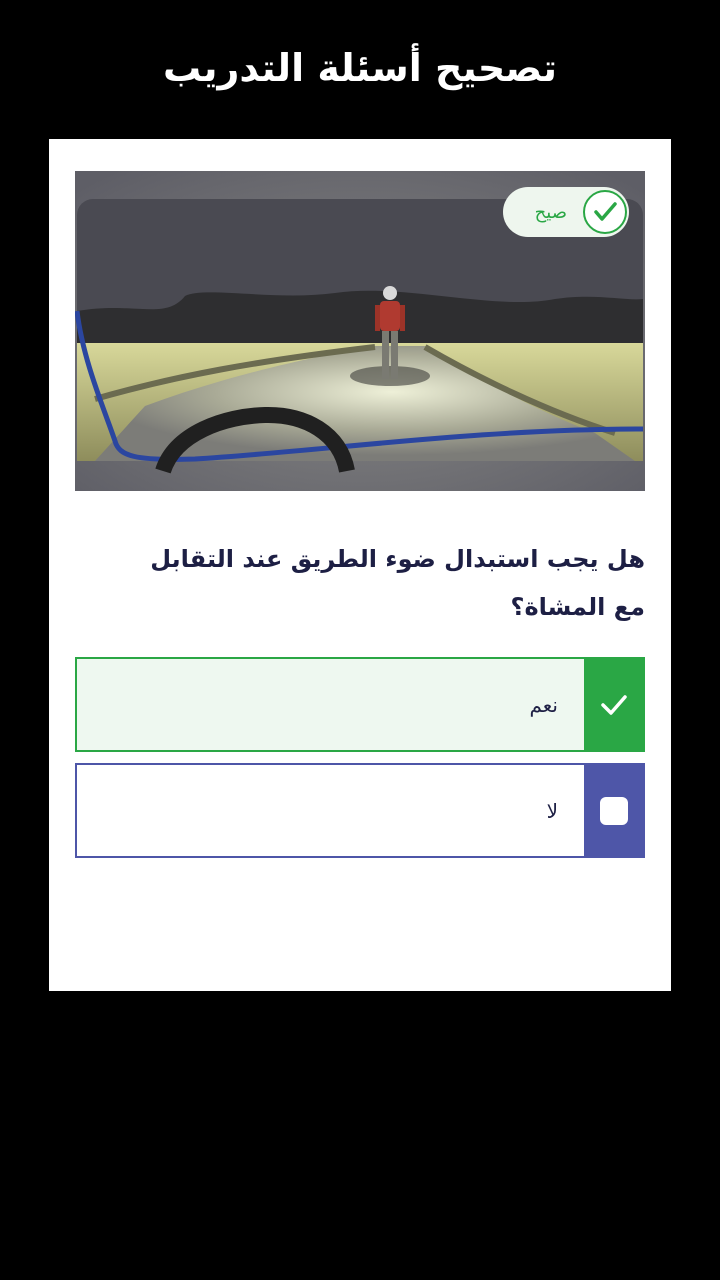 This screenshot has height=1280, width=720. Describe the element at coordinates (360, 68) in the screenshot. I see `page-title: تصحيح أسئلة التدريب` at that location.